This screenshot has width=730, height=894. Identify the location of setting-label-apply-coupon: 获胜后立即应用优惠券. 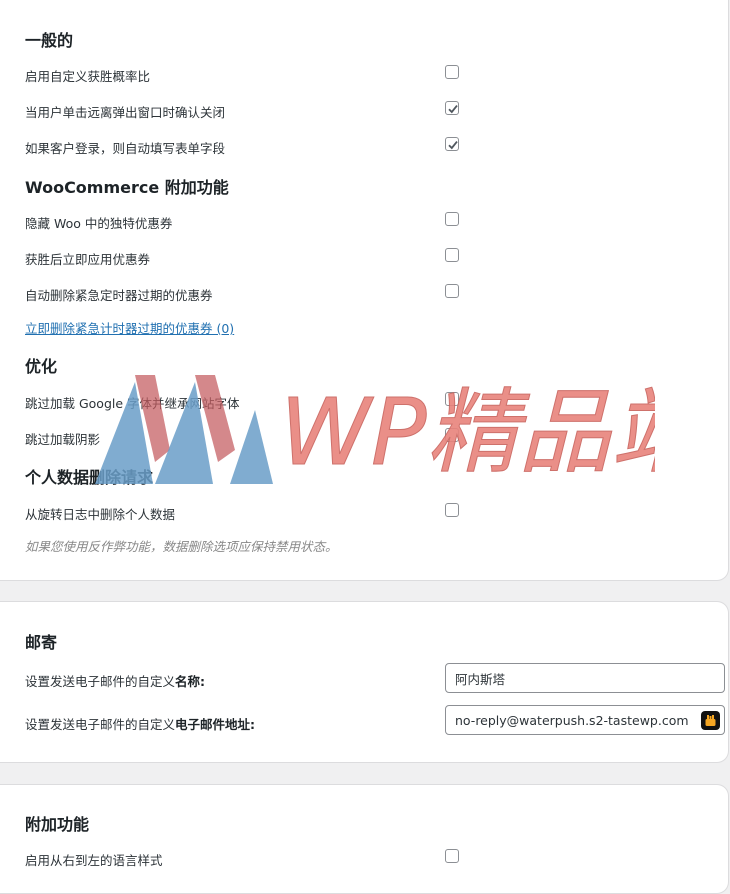
(88, 259).